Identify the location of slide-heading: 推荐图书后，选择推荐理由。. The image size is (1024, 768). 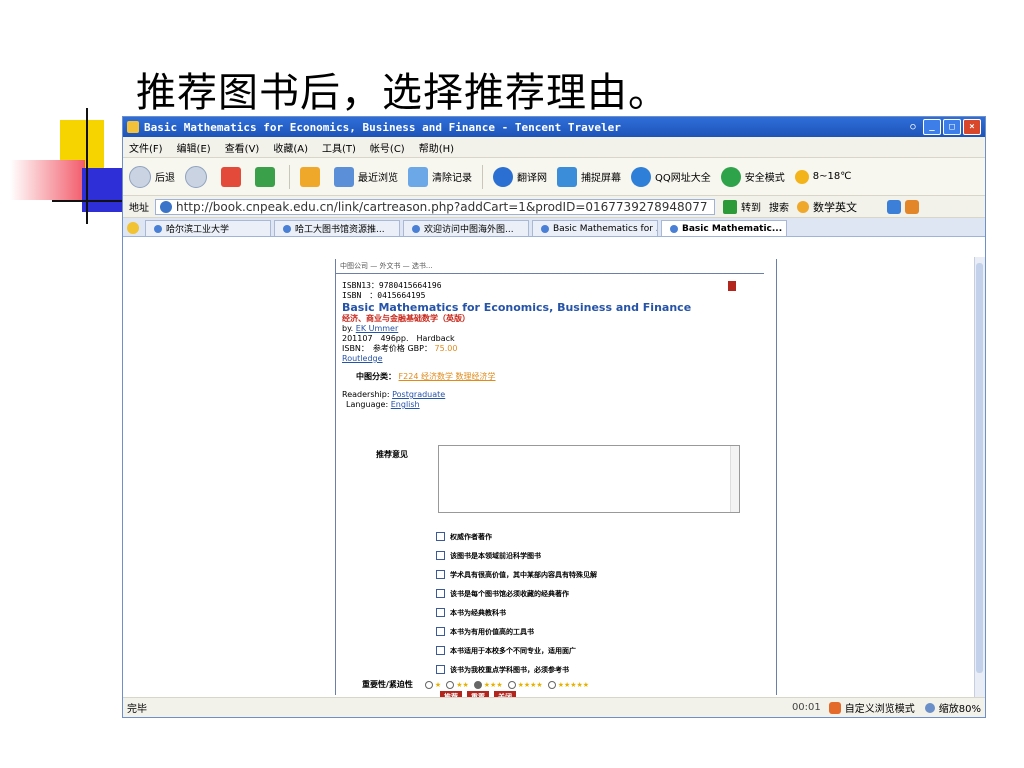
(402, 93).